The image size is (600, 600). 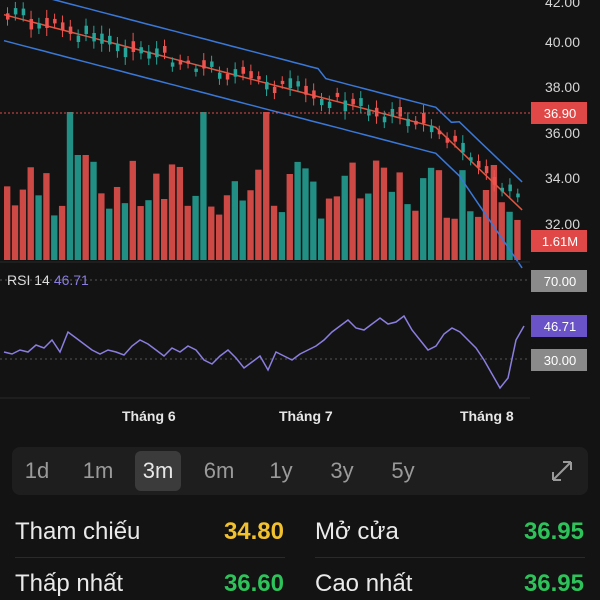 I want to click on rsi-name: RSI 14, so click(x=28, y=280).